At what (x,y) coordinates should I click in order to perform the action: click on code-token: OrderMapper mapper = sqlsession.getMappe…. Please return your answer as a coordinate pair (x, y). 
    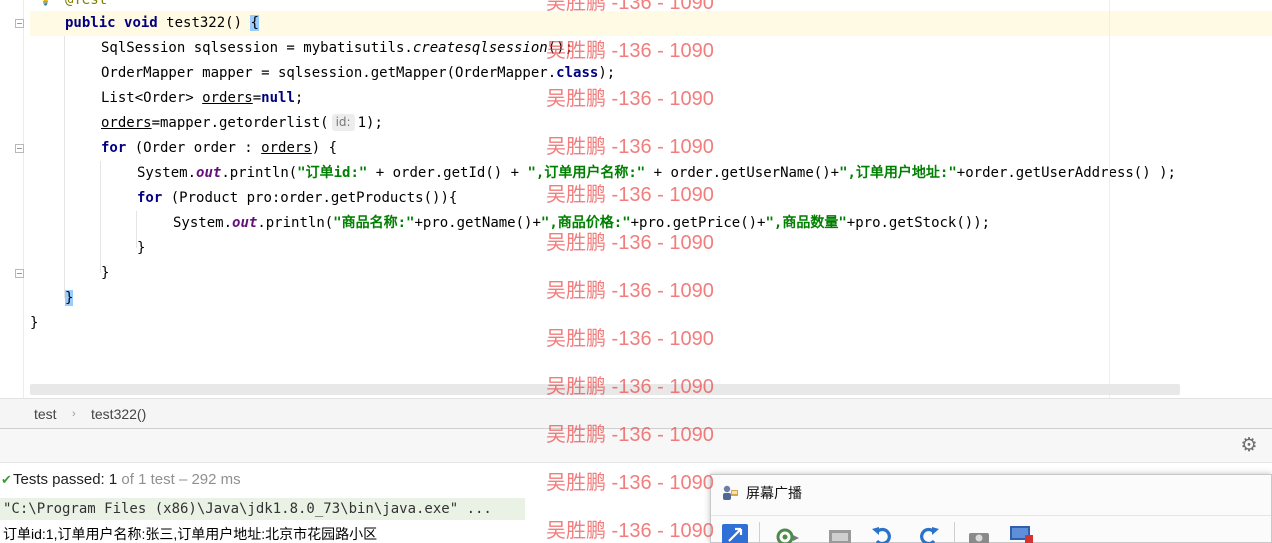
    Looking at the image, I should click on (329, 73).